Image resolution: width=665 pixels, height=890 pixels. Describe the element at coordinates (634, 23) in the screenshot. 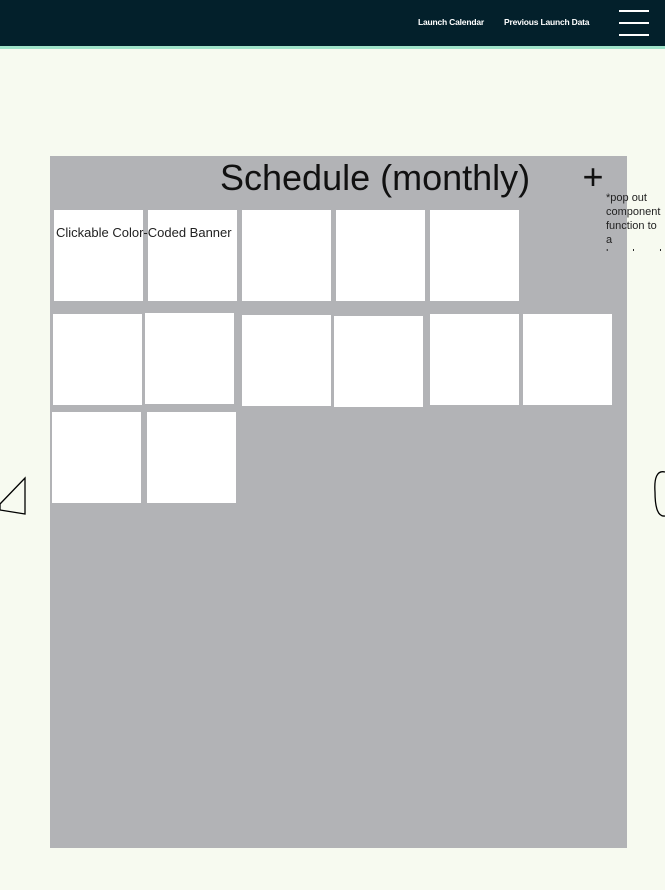

I see `hamburger-menu-icon` at that location.